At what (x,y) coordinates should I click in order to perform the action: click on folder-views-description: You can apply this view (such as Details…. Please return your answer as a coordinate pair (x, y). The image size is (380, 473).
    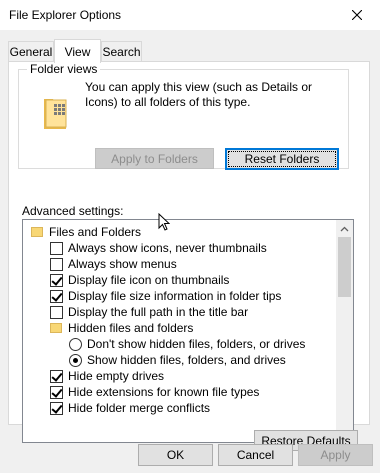
    Looking at the image, I should click on (199, 94).